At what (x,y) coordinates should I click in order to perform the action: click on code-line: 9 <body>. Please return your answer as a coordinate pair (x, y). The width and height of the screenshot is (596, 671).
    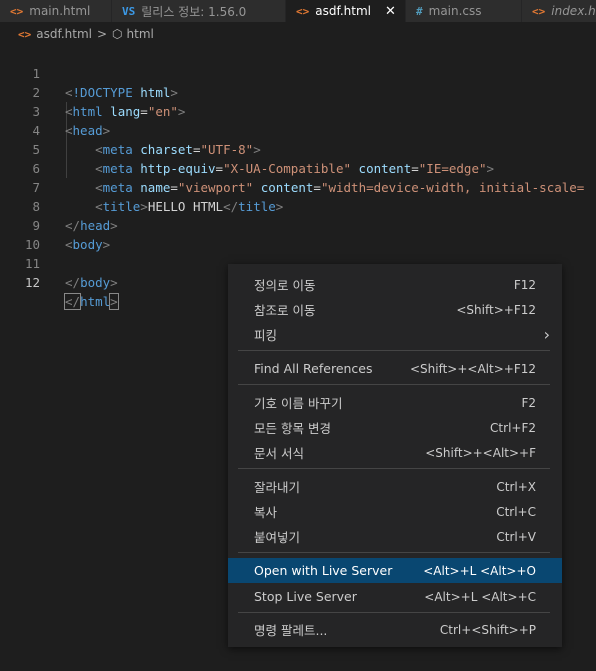
    Looking at the image, I should click on (298, 224).